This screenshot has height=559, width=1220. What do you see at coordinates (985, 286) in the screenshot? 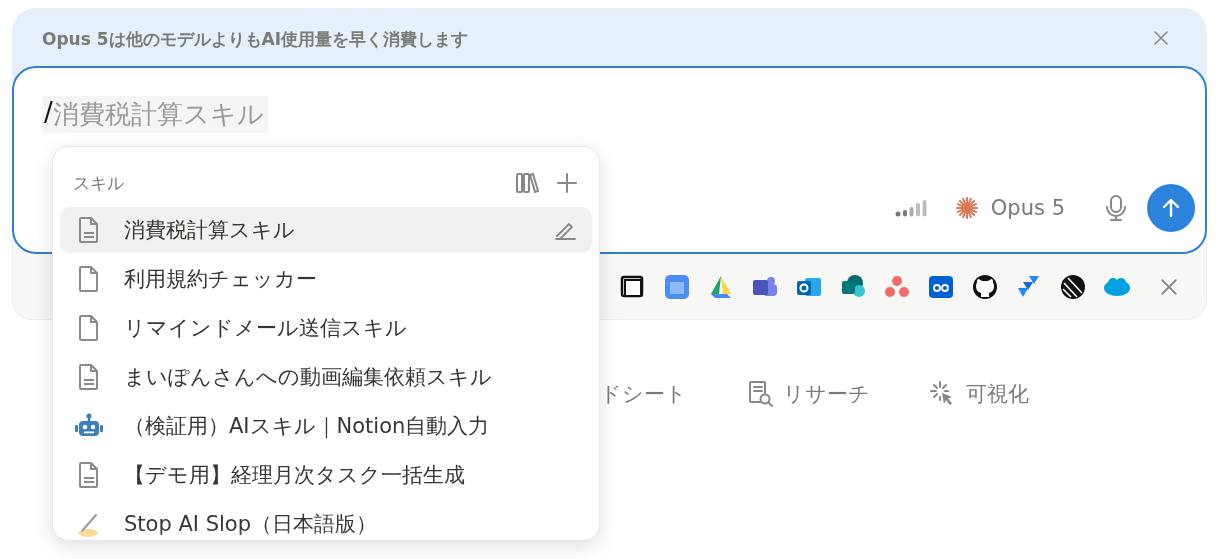
I see `cat-logo-icon` at bounding box center [985, 286].